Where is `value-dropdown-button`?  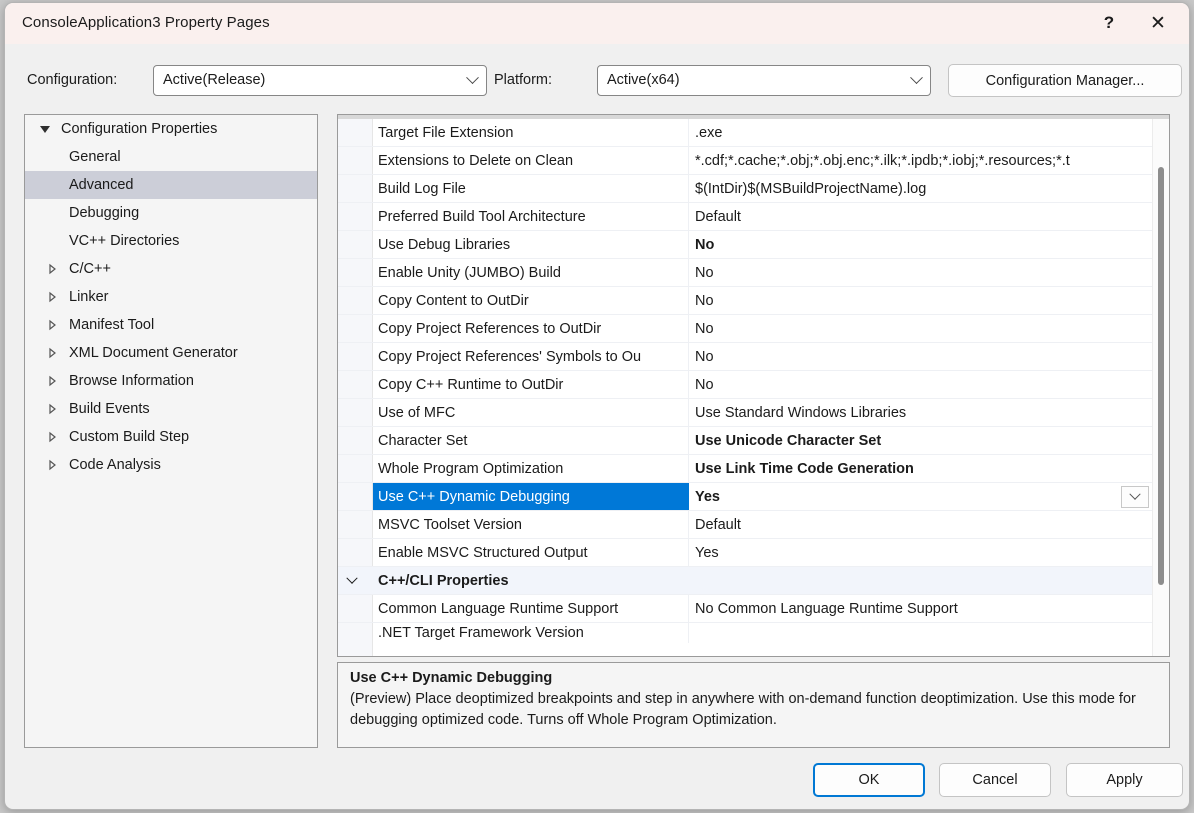 value-dropdown-button is located at coordinates (1135, 497).